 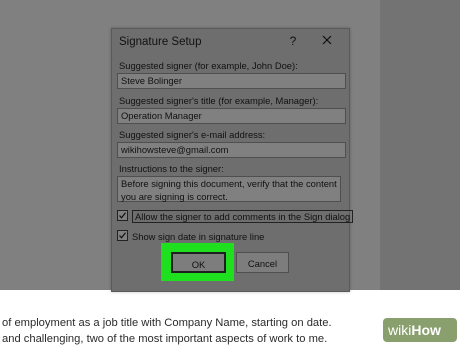 What do you see at coordinates (198, 262) in the screenshot?
I see `ok-button: OK` at bounding box center [198, 262].